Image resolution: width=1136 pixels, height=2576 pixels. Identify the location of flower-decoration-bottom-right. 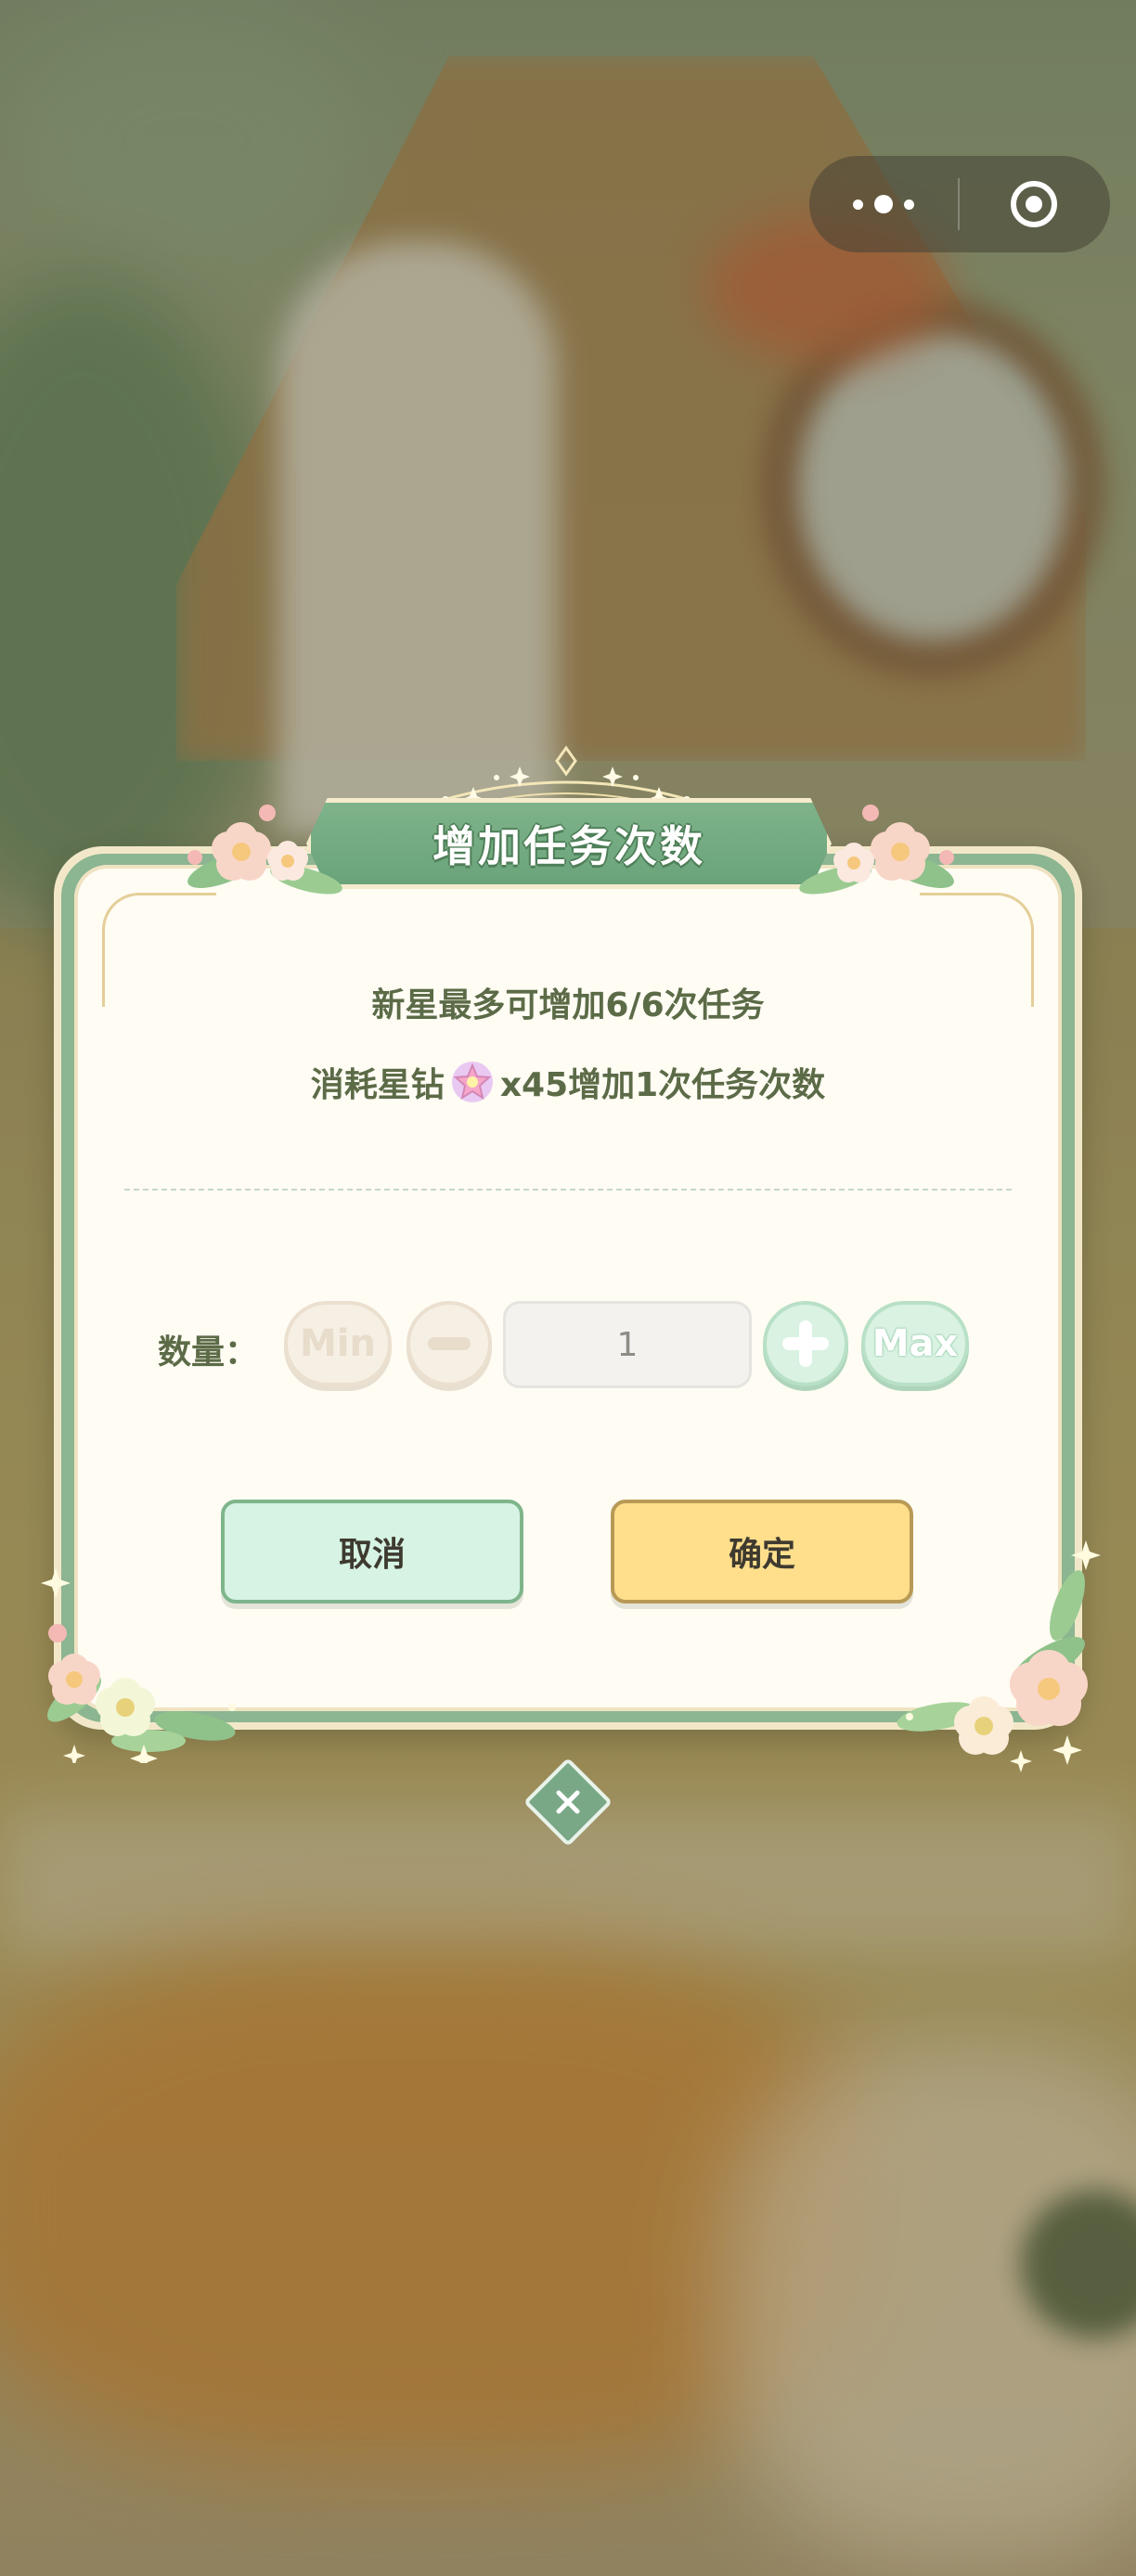
(999, 1656).